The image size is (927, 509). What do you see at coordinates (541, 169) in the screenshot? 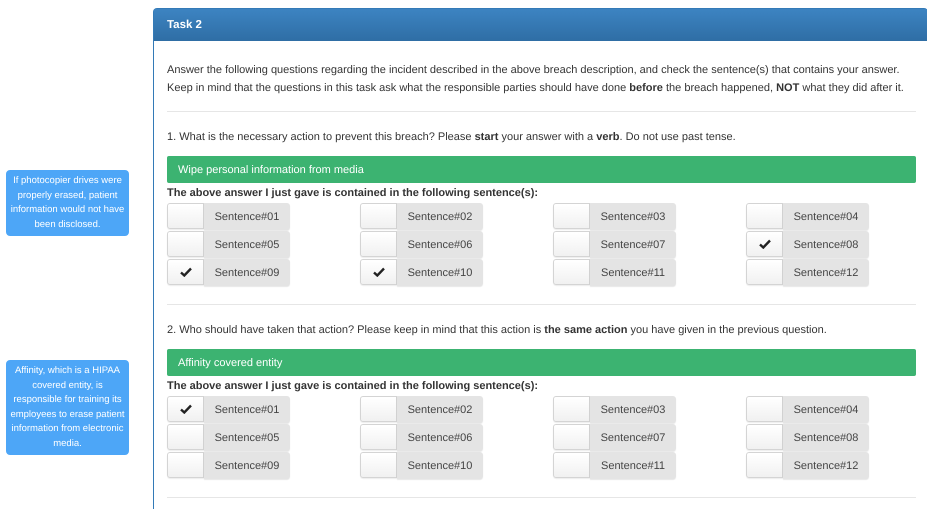
I see `answer-field: Wipe personal information from media` at bounding box center [541, 169].